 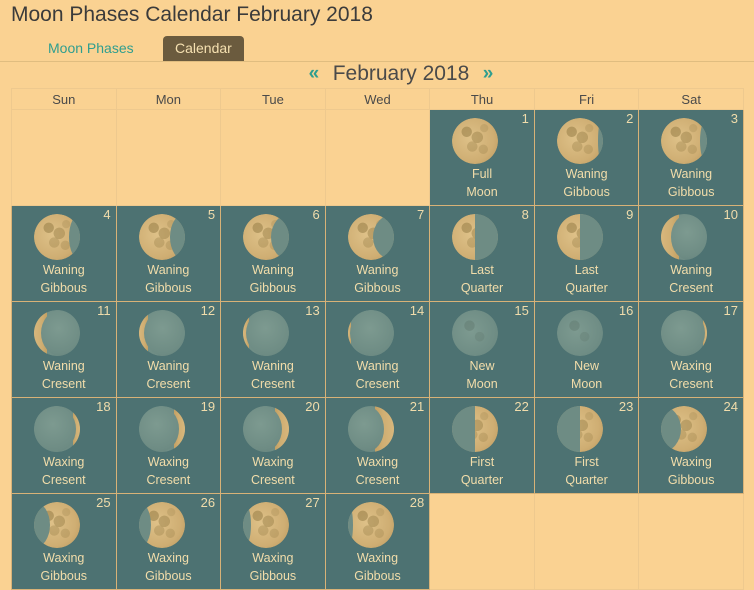 What do you see at coordinates (273, 445) in the screenshot?
I see `calendar-day-cell: 20 Waxing Cresent` at bounding box center [273, 445].